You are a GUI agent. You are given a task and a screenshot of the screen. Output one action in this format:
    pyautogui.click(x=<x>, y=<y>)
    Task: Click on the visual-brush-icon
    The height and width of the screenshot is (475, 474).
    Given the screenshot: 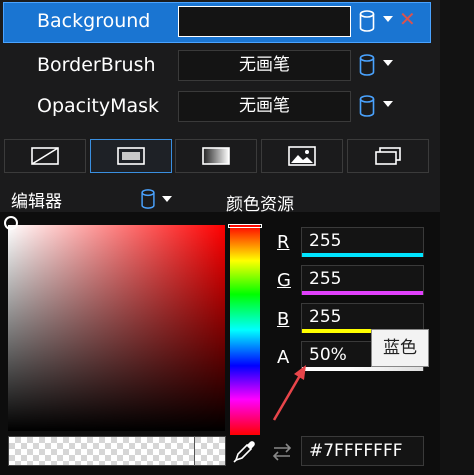 What is the action you would take?
    pyautogui.click(x=388, y=156)
    